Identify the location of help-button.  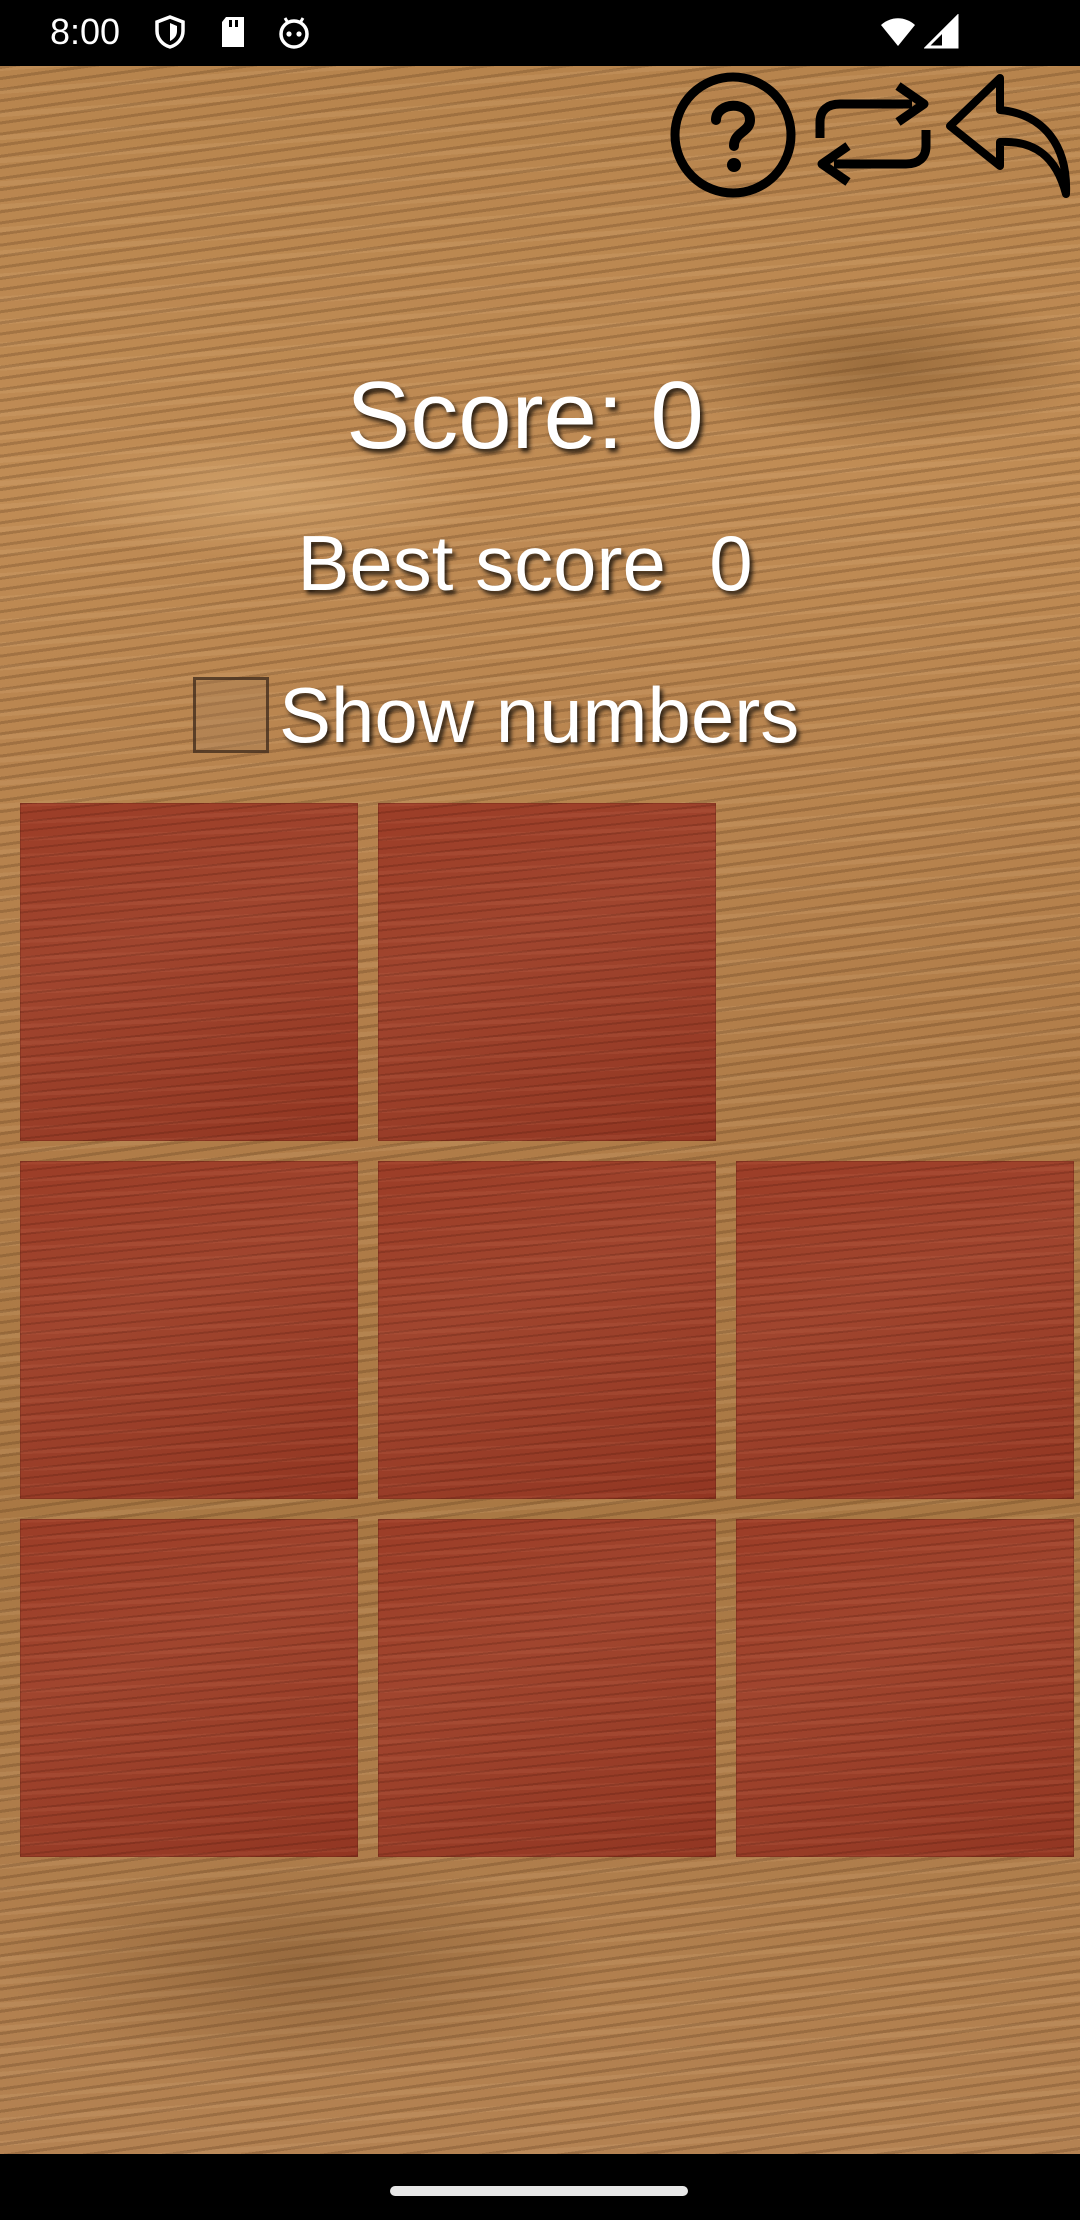
(733, 135).